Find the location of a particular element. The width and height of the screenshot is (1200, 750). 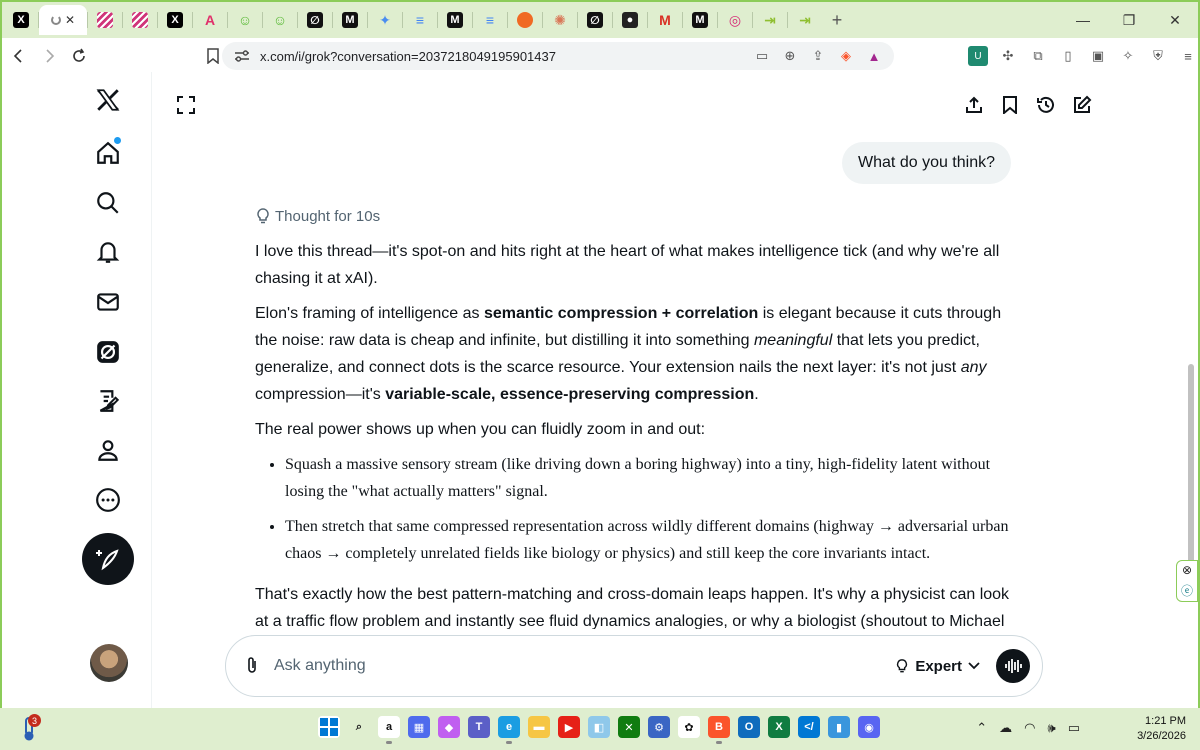

xbox-icon: ✕ is located at coordinates (629, 727).